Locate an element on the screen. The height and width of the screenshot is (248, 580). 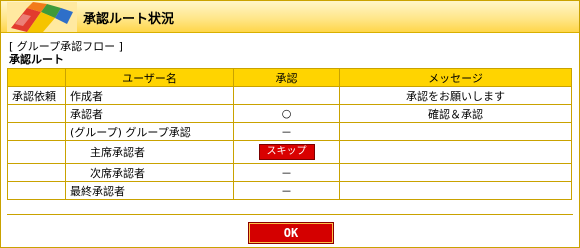
table-row: (グループ) グループ承認 － is located at coordinates (289, 131).